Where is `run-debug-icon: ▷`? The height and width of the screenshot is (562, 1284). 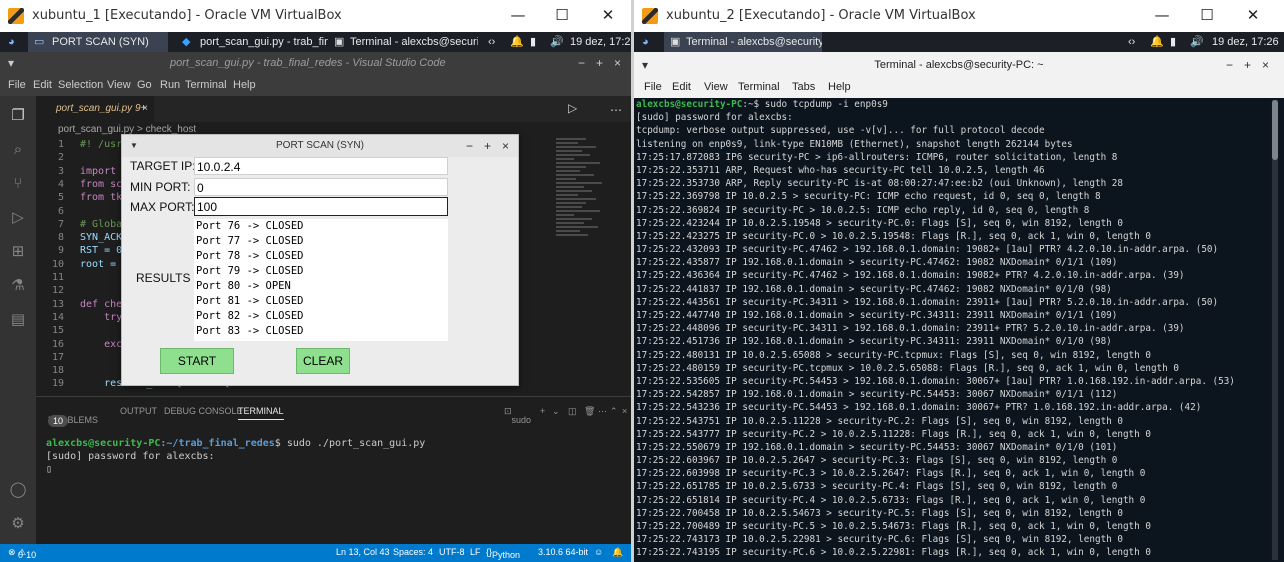 run-debug-icon: ▷ is located at coordinates (18, 217).